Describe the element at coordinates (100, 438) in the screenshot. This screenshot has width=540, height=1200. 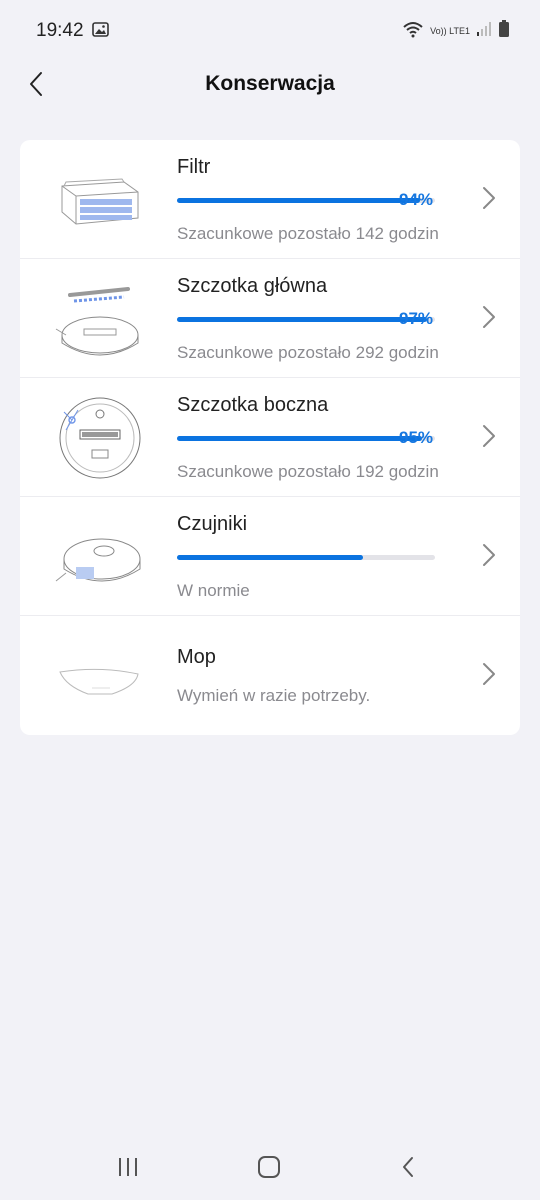
I see `side-brush-image` at that location.